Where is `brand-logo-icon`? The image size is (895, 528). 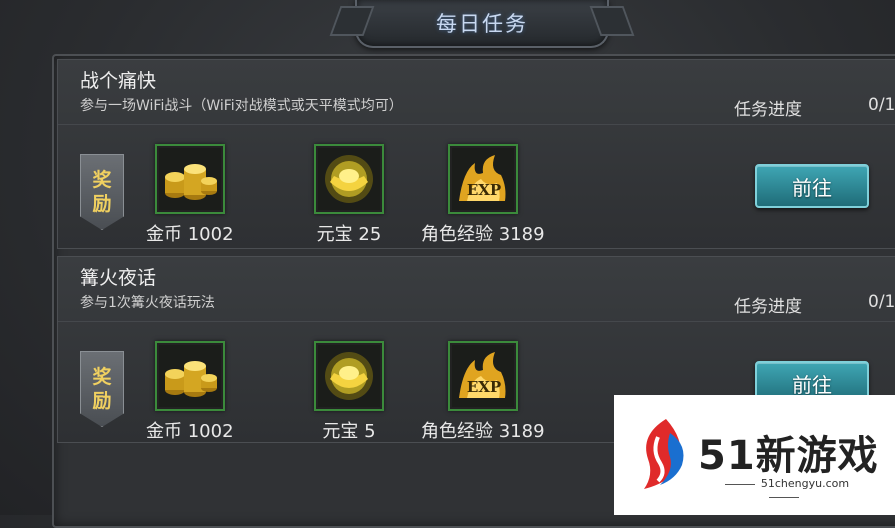
brand-logo-icon is located at coordinates (664, 454).